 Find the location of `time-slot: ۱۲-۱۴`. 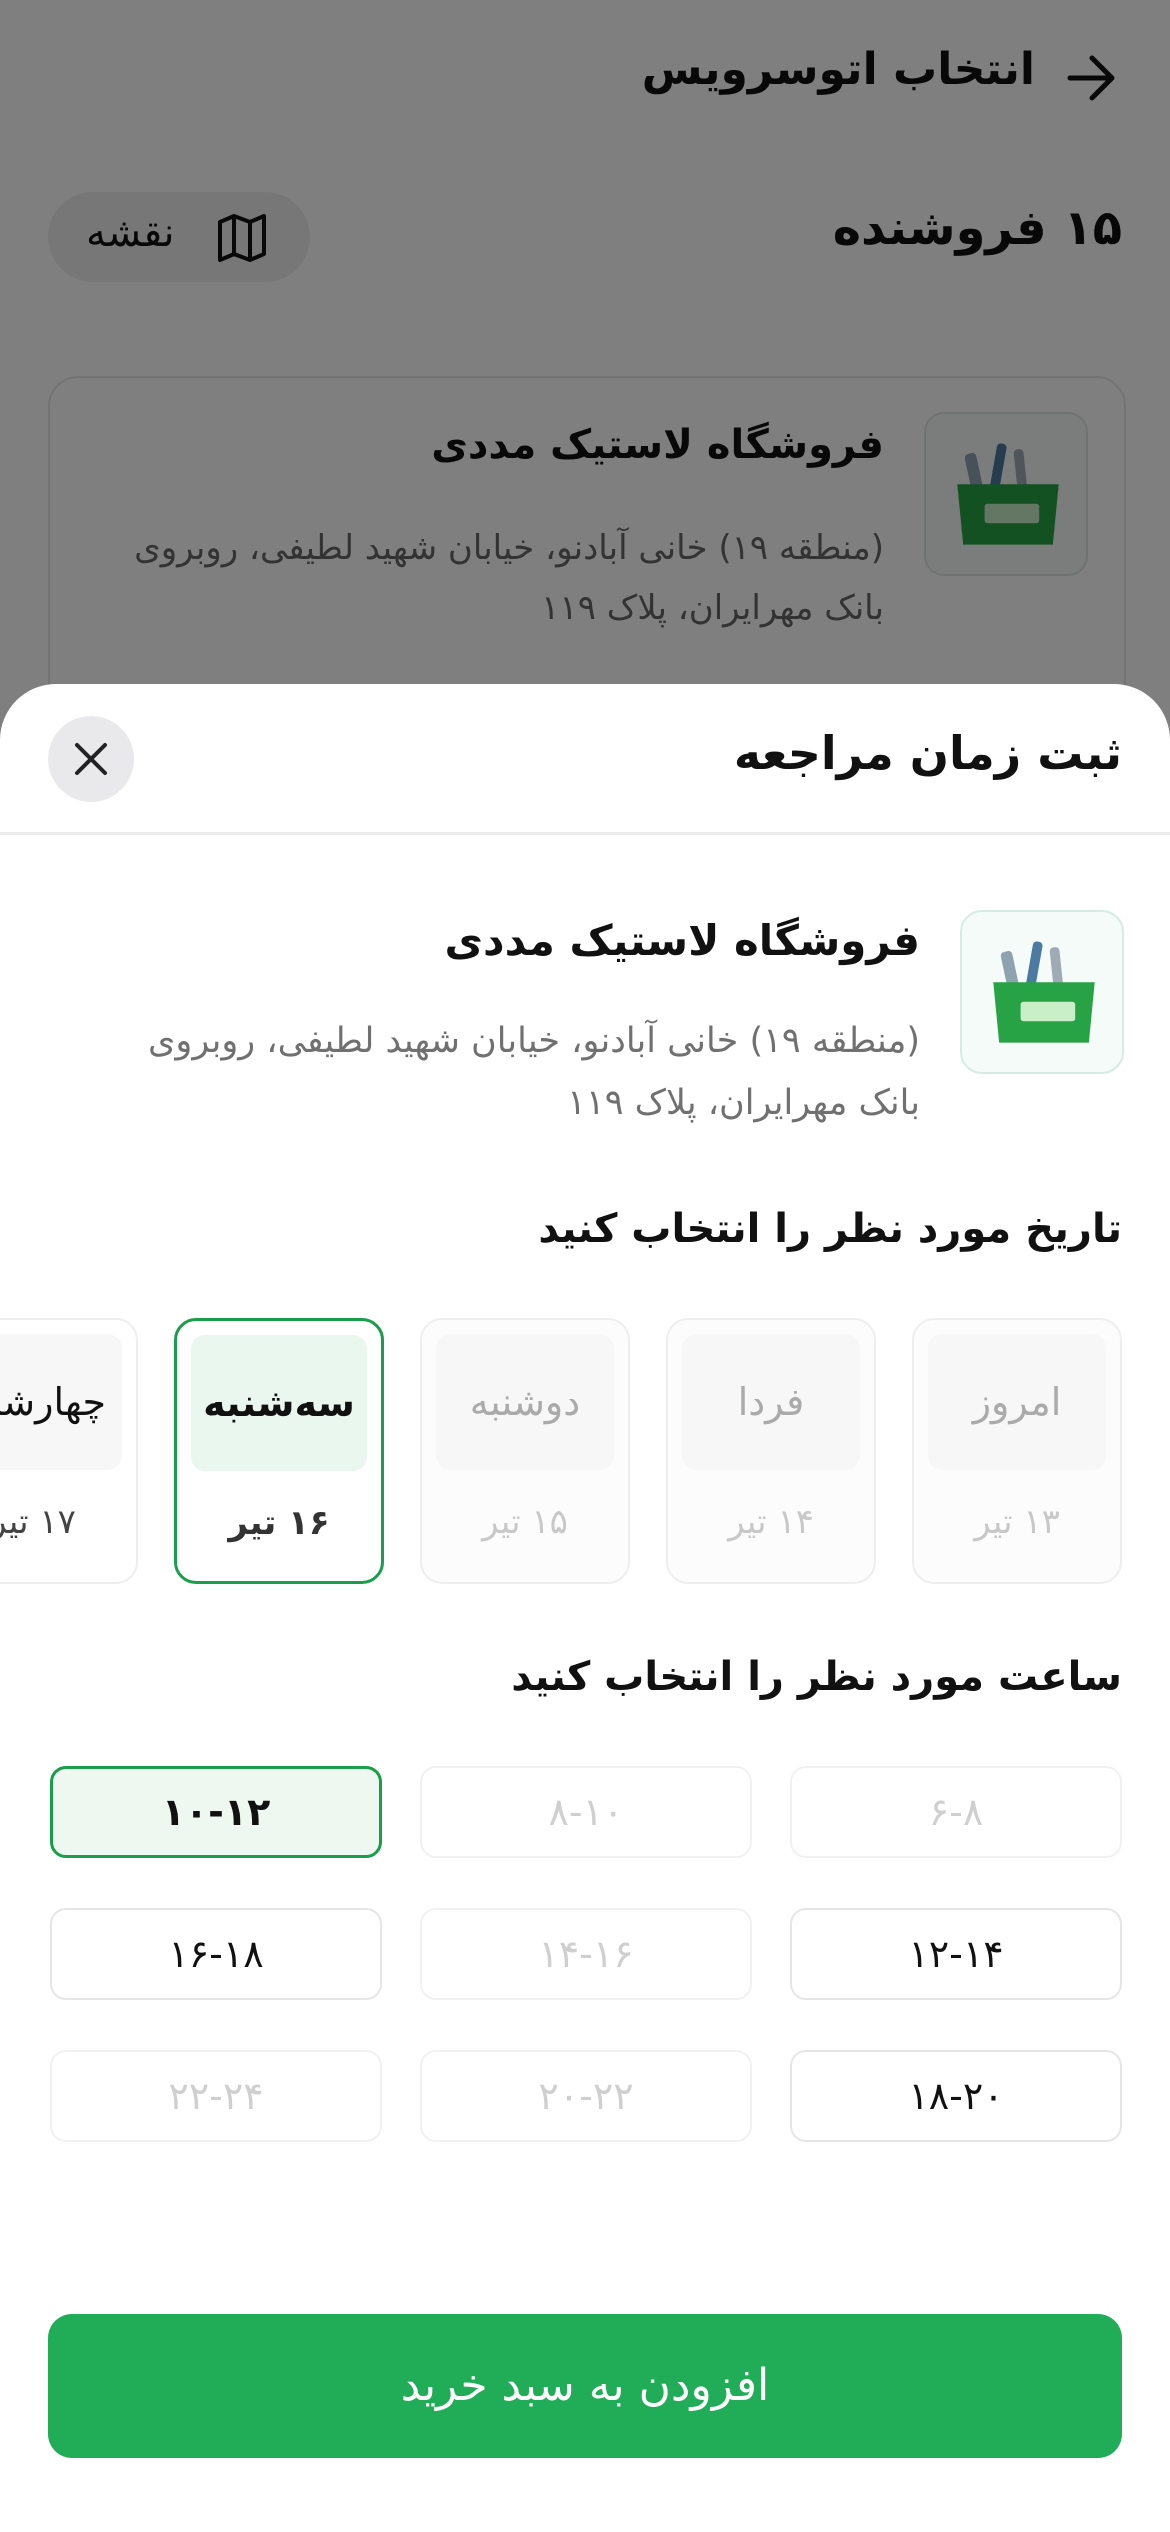

time-slot: ۱۲-۱۴ is located at coordinates (956, 1954).